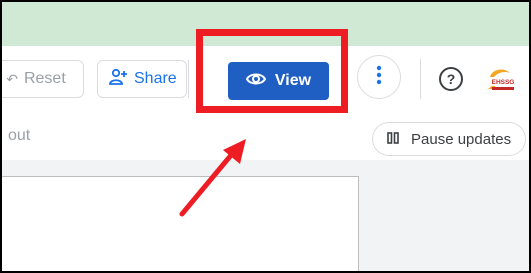  Describe the element at coordinates (461, 139) in the screenshot. I see `pause-updates-label: Pause updates` at that location.